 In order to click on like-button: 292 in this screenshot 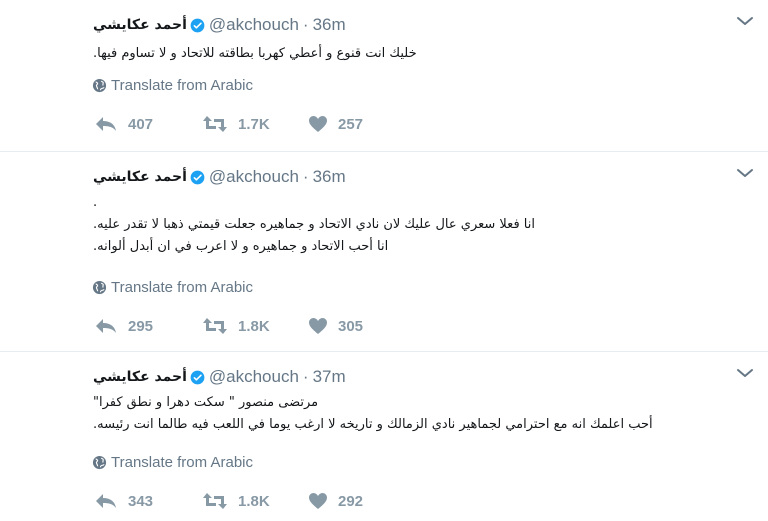, I will do `click(353, 501)`.